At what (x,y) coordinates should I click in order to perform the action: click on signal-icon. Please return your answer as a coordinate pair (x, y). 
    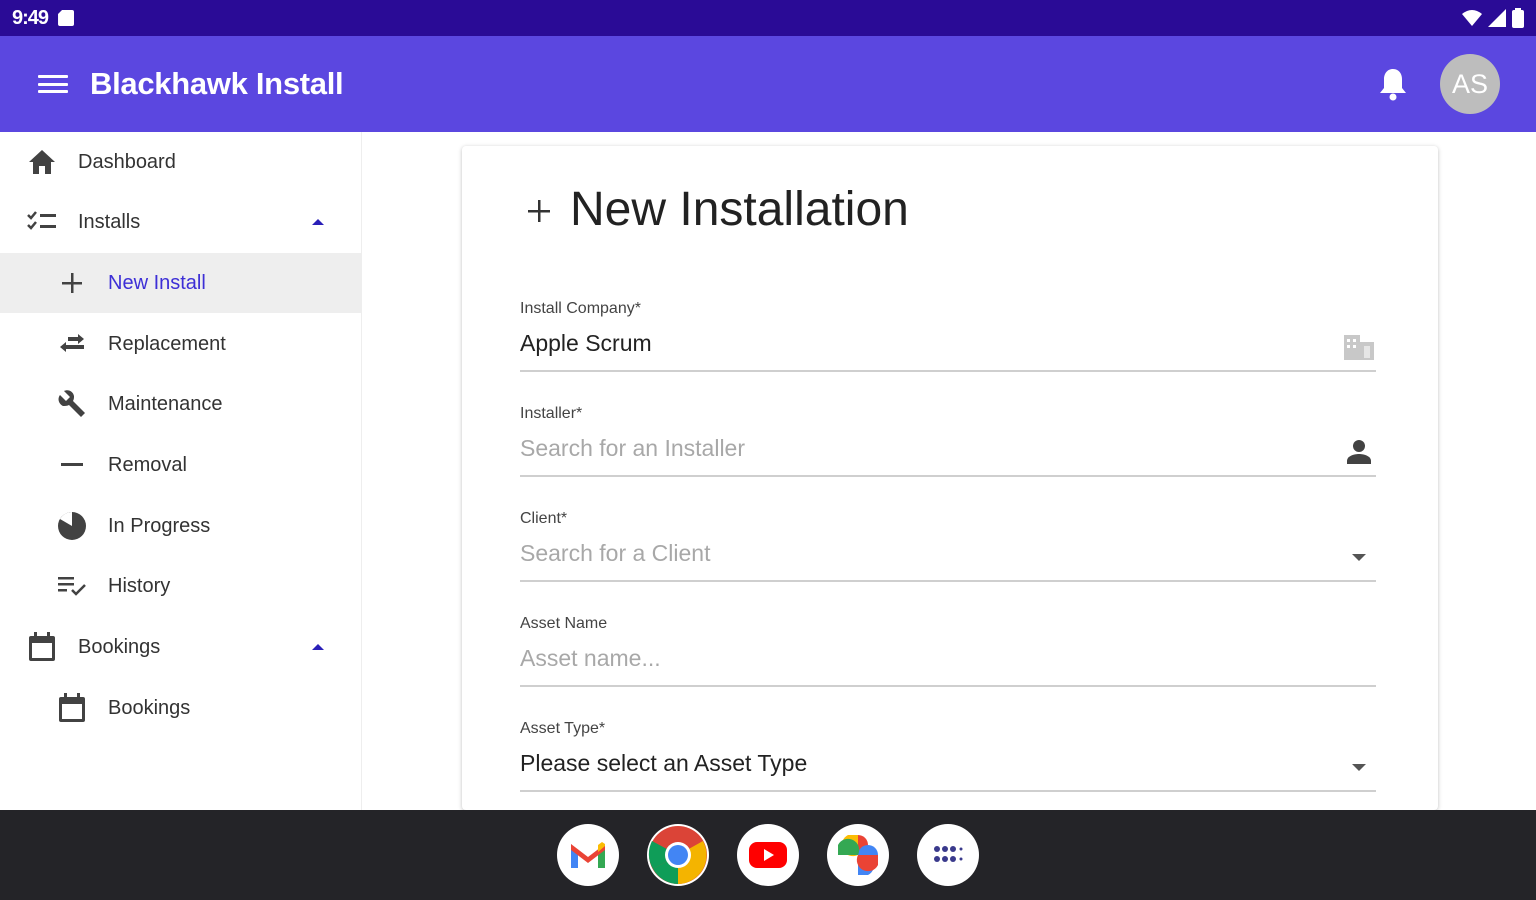
    Looking at the image, I should click on (1497, 18).